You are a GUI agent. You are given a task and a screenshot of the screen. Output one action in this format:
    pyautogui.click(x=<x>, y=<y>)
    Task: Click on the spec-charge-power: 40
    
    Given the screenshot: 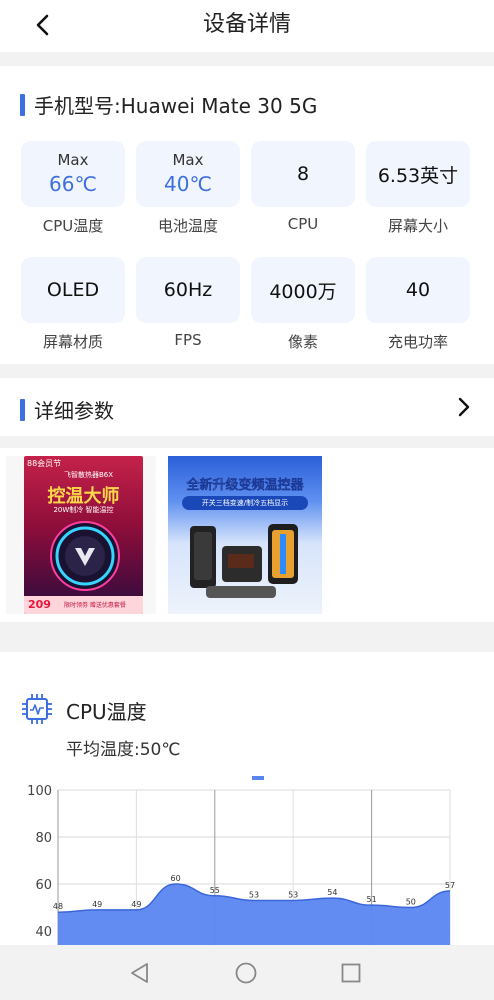 What is the action you would take?
    pyautogui.click(x=418, y=290)
    